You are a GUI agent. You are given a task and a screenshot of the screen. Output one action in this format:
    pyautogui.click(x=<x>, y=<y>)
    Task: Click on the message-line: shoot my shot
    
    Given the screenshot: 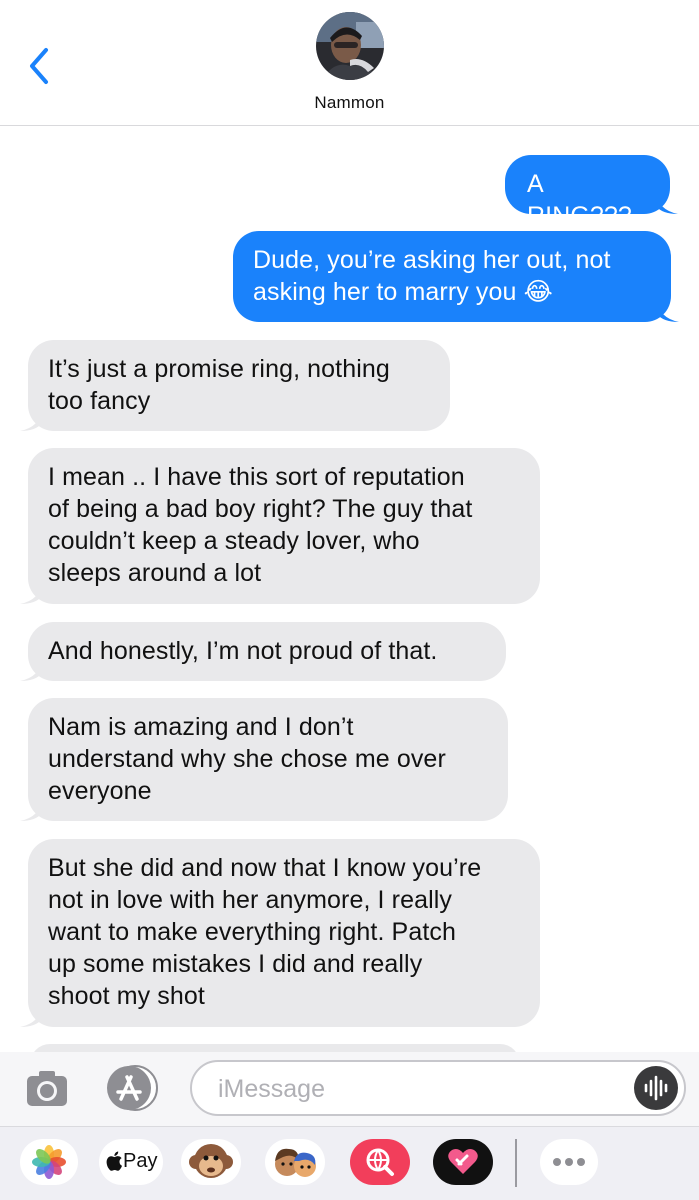 What is the action you would take?
    pyautogui.click(x=126, y=996)
    